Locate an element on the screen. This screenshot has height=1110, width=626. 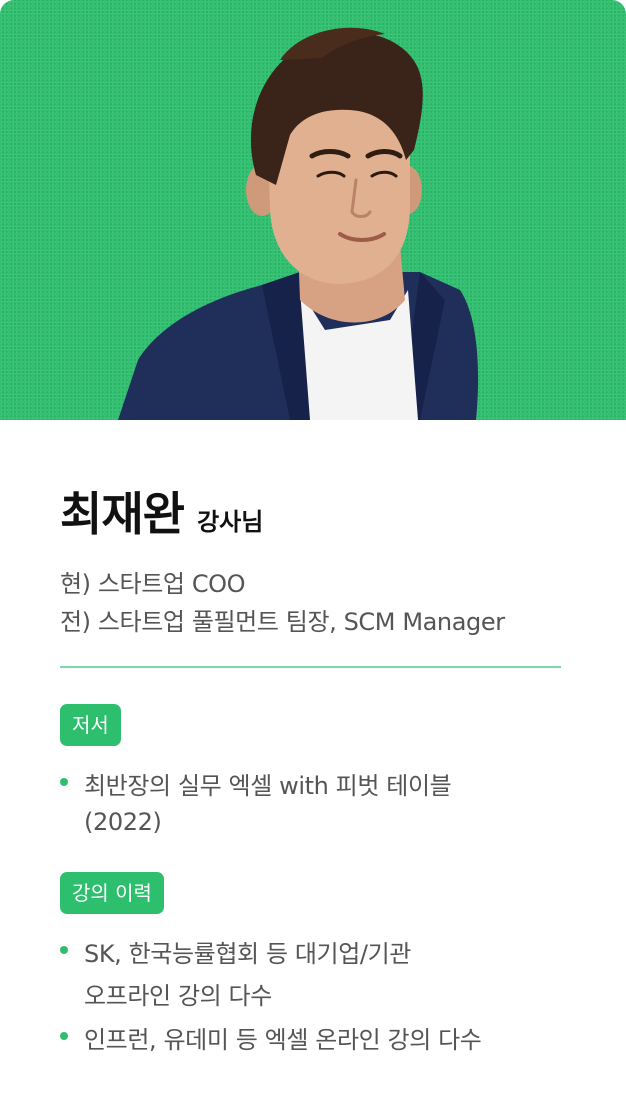
name-row: 최재완 강사님 is located at coordinates (161, 511).